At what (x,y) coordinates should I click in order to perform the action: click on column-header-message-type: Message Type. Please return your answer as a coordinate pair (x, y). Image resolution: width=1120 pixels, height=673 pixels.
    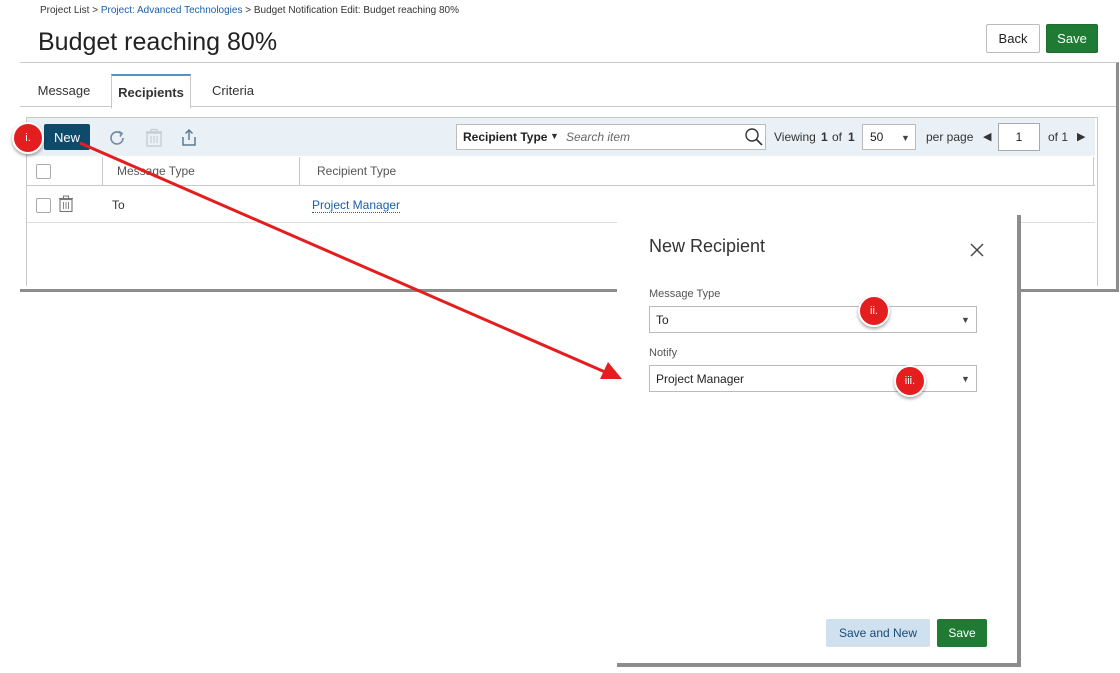
    Looking at the image, I should click on (156, 171).